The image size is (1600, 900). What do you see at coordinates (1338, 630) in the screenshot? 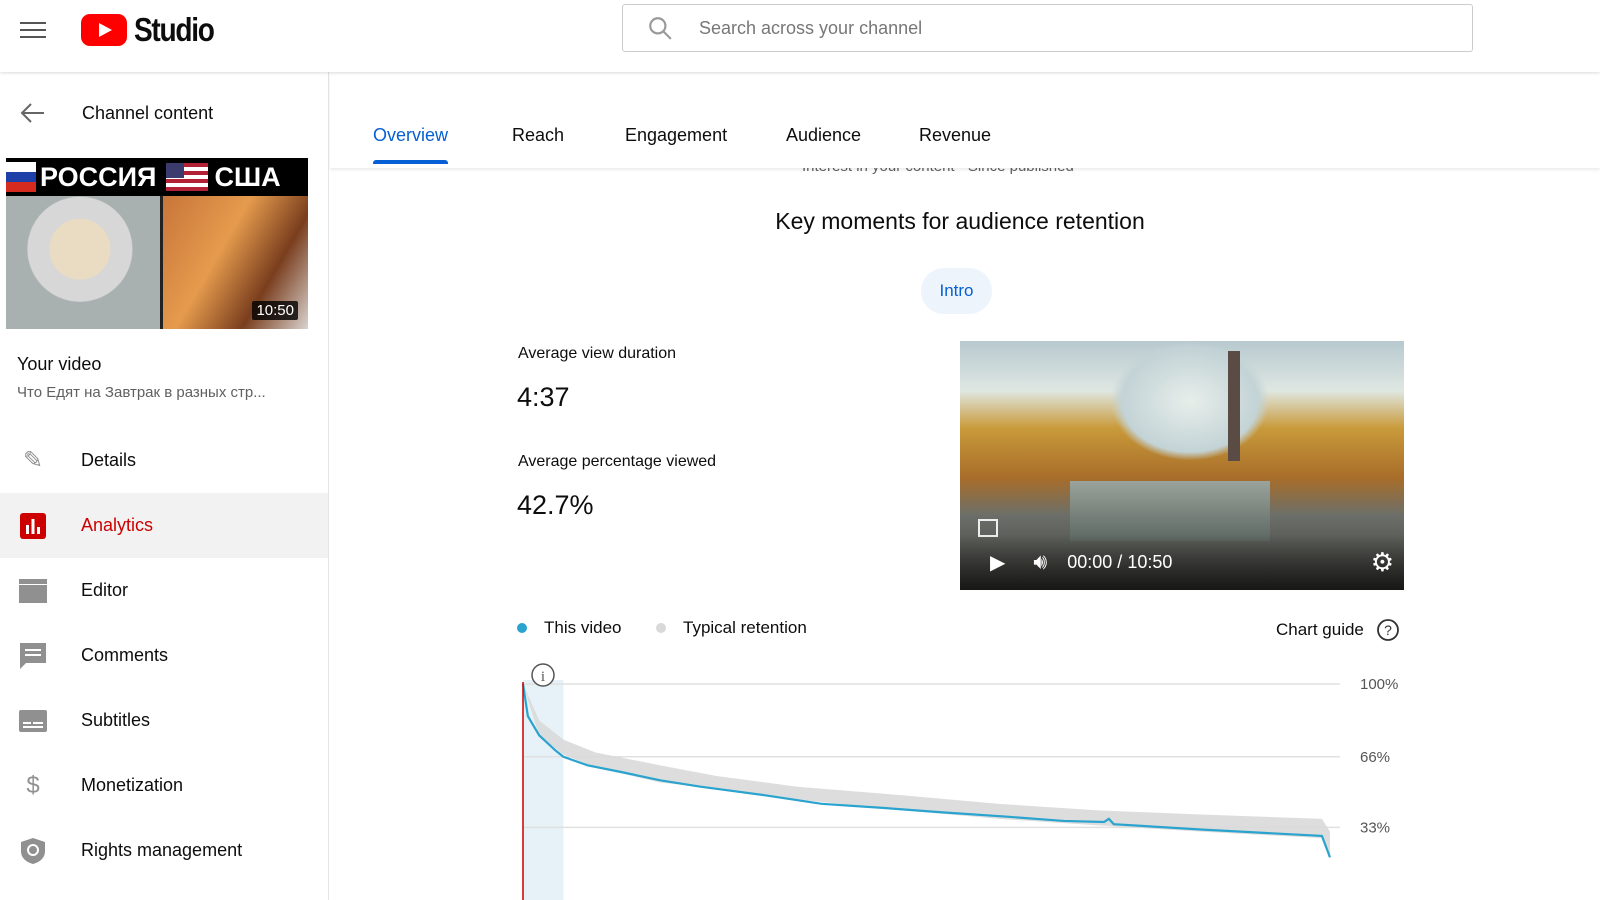
I see `chart-guide-button: Chart guide ?` at bounding box center [1338, 630].